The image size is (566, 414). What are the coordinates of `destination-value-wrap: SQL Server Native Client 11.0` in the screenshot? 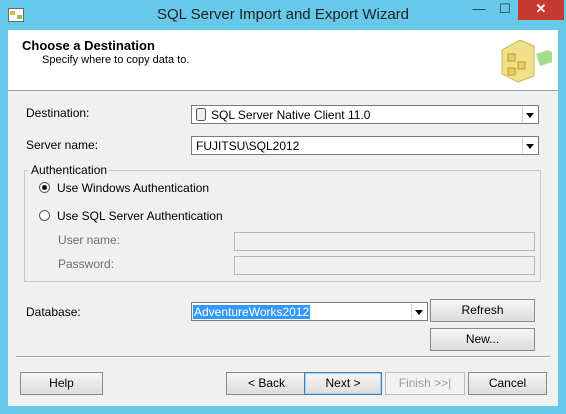 It's located at (283, 115).